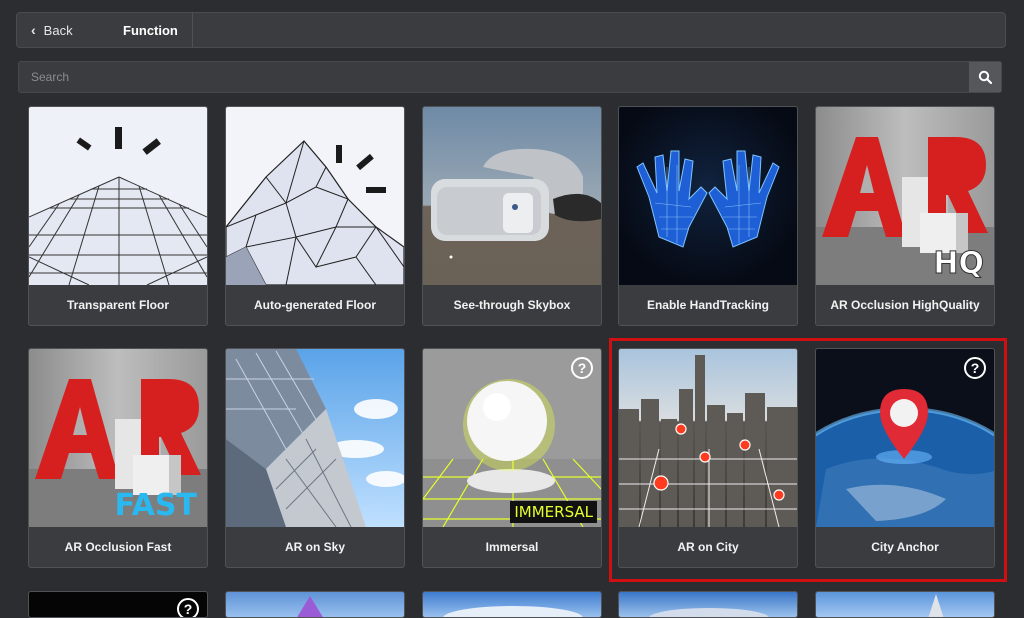 The width and height of the screenshot is (1024, 618). I want to click on card-label: See-through Skybox, so click(512, 305).